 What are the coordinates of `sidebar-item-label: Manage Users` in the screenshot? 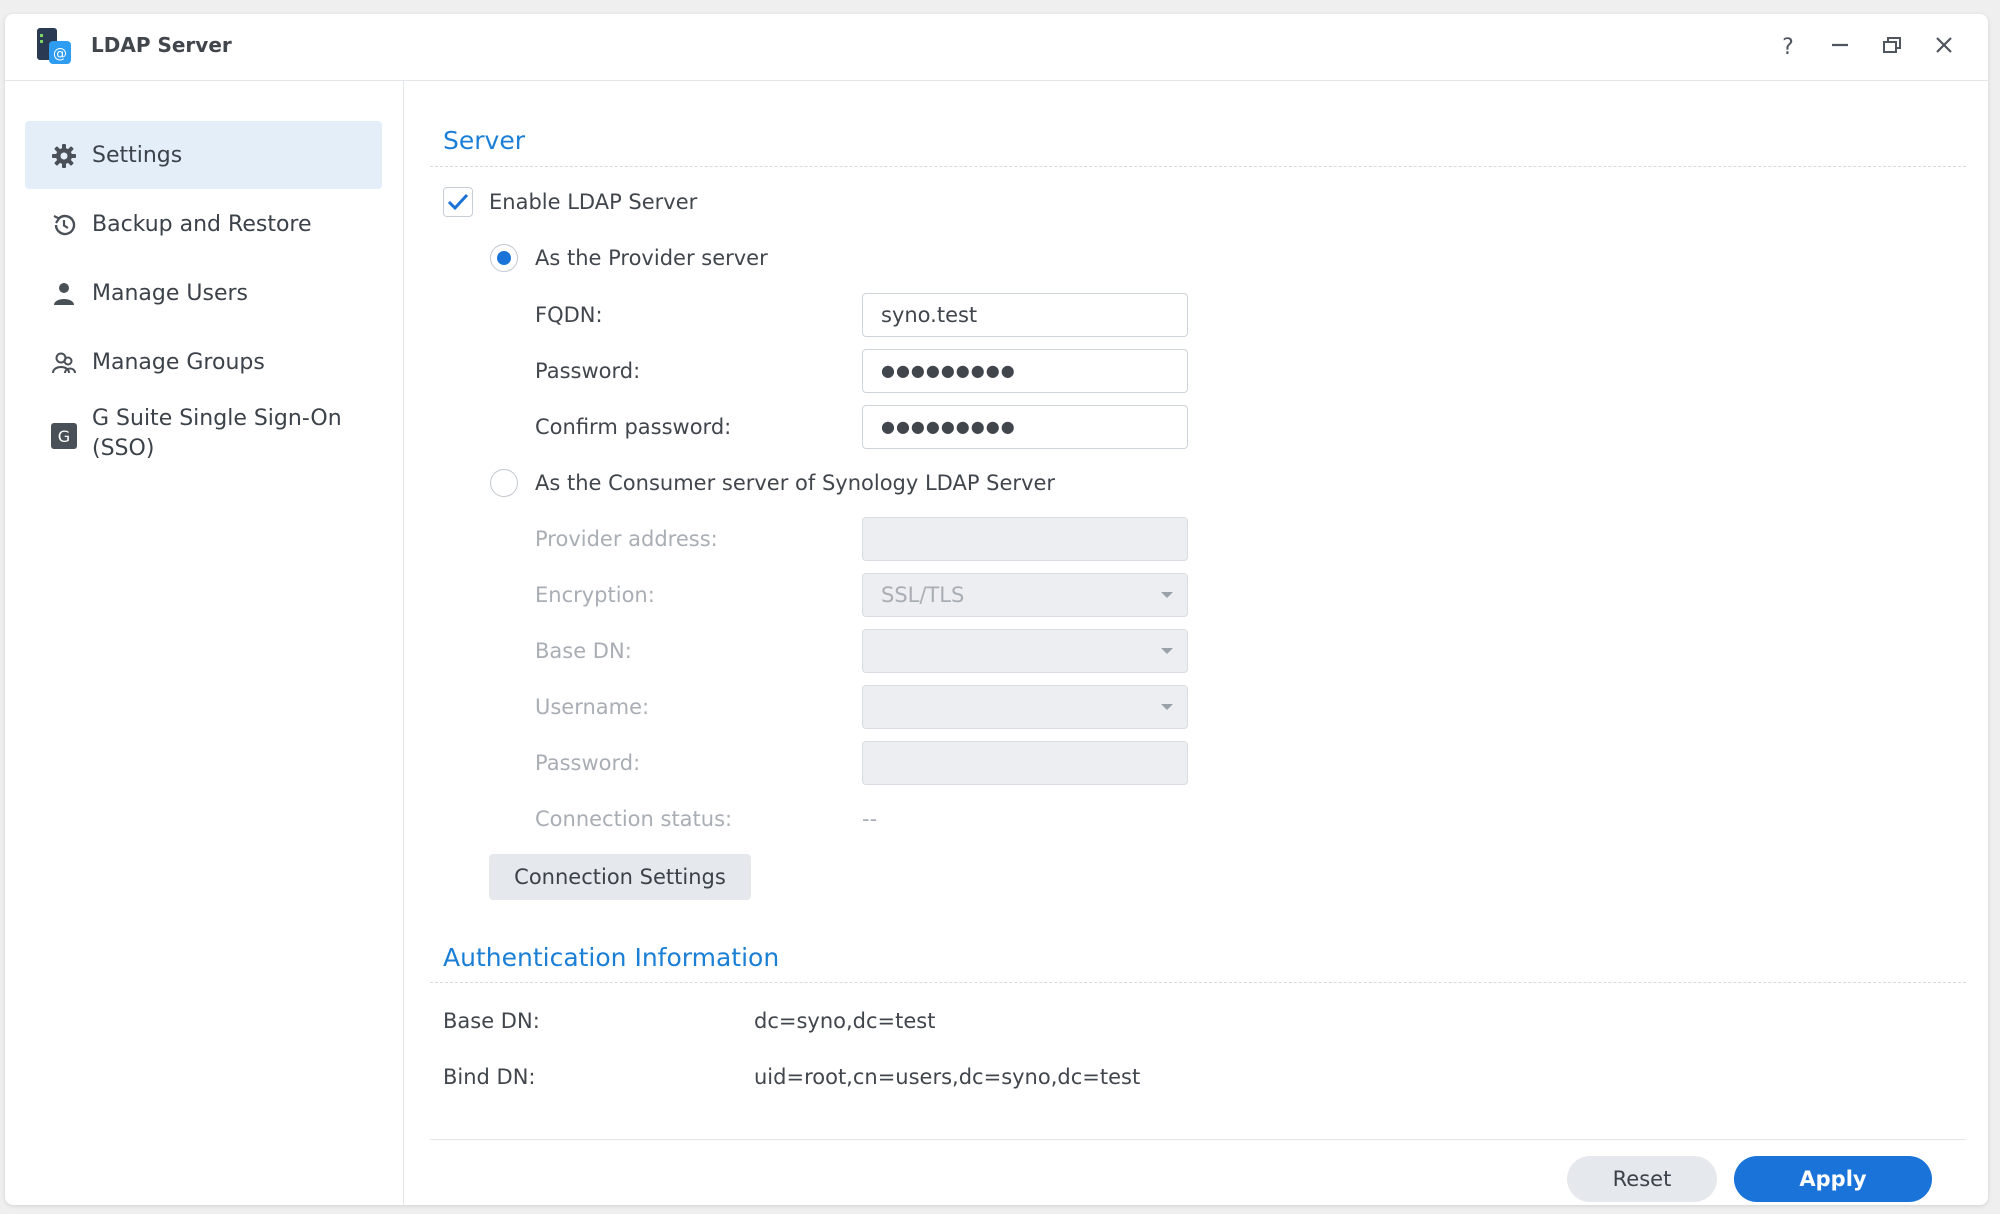 It's located at (170, 293).